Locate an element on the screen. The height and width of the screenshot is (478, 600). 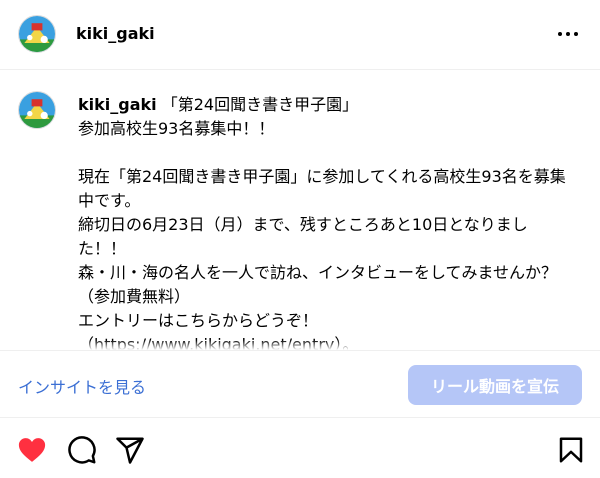
bookmark-icon is located at coordinates (571, 450).